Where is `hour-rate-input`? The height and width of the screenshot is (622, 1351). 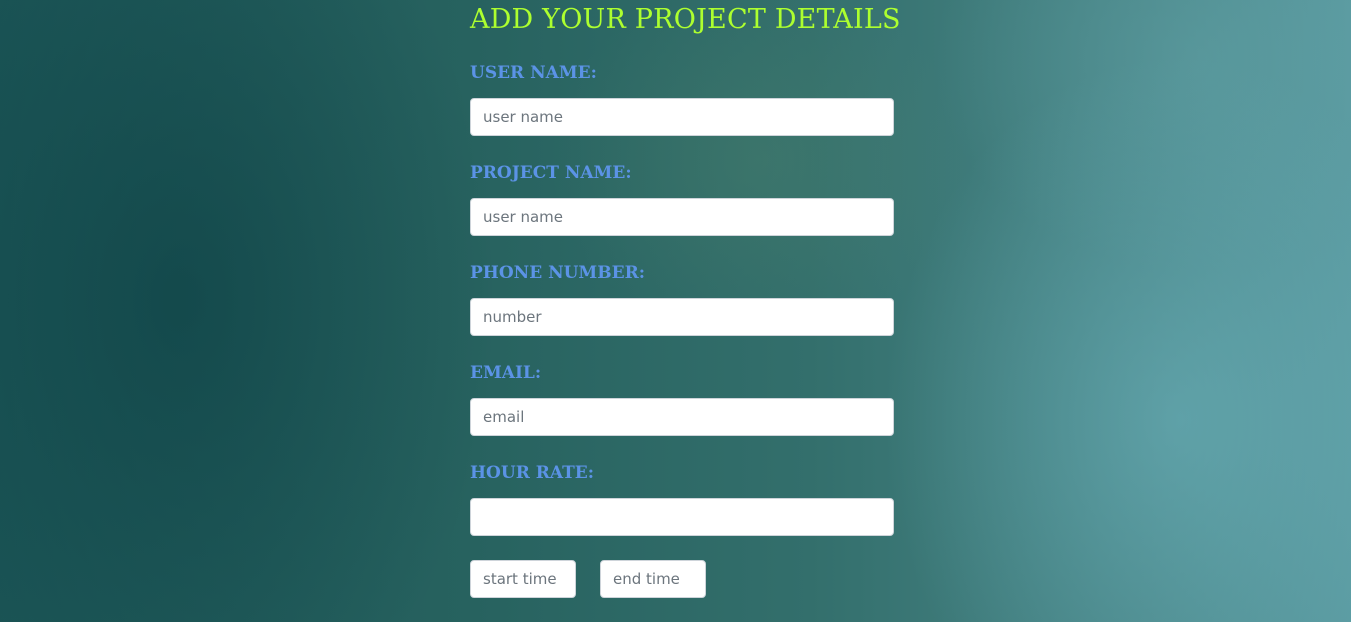 hour-rate-input is located at coordinates (682, 517).